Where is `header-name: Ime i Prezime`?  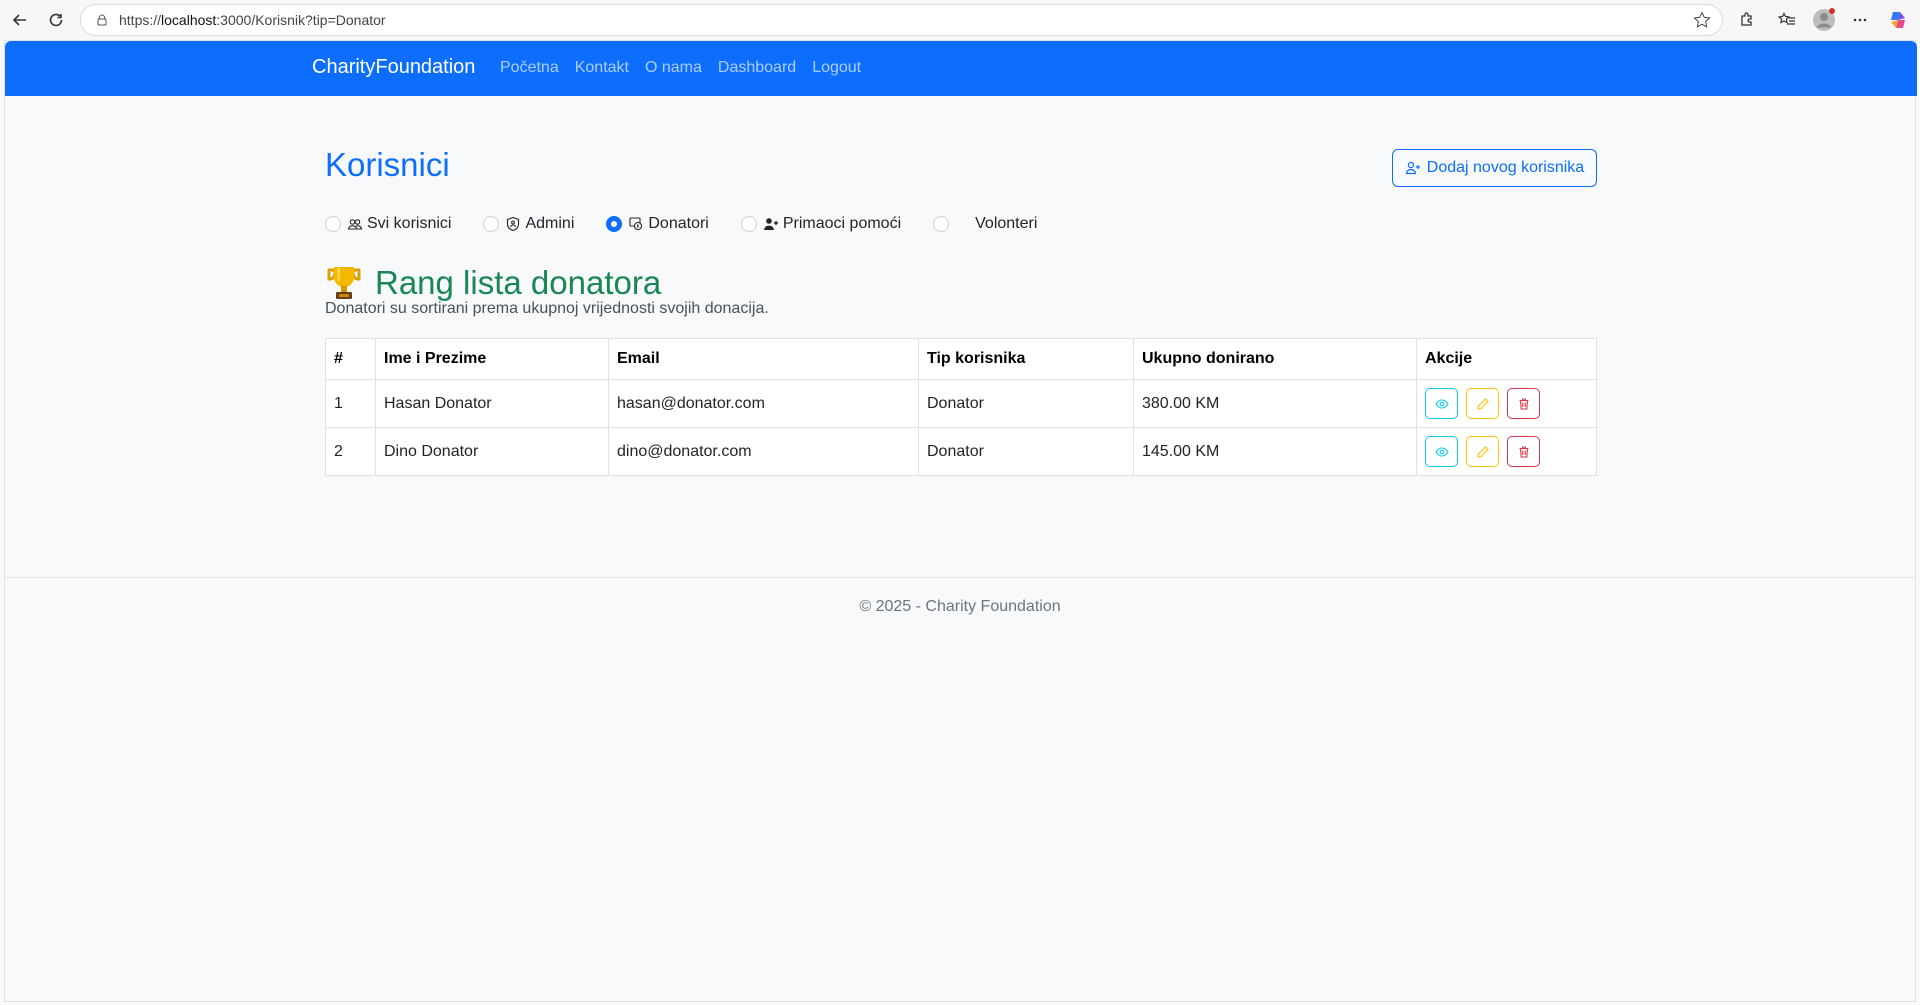 header-name: Ime i Prezime is located at coordinates (492, 359).